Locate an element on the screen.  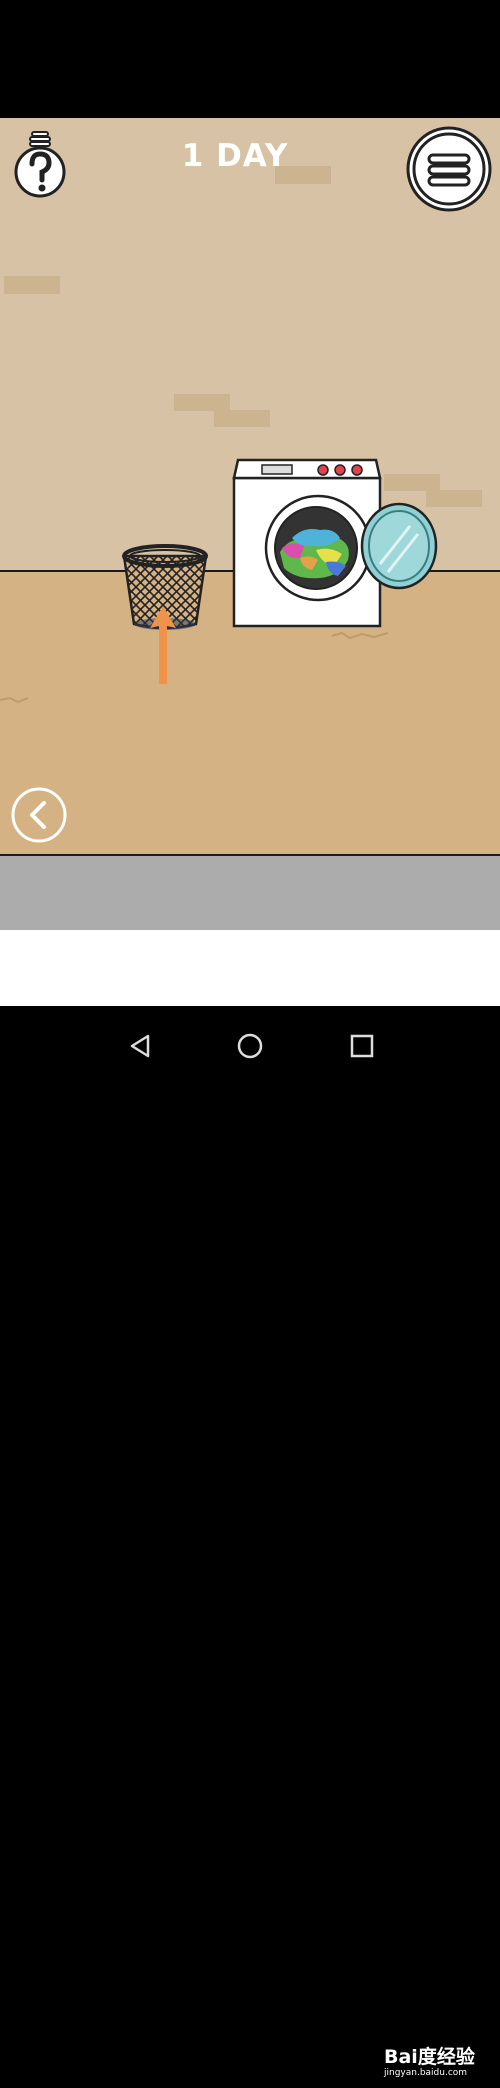
watermark-url: jingyan.baidu.com is located at coordinates (426, 2073).